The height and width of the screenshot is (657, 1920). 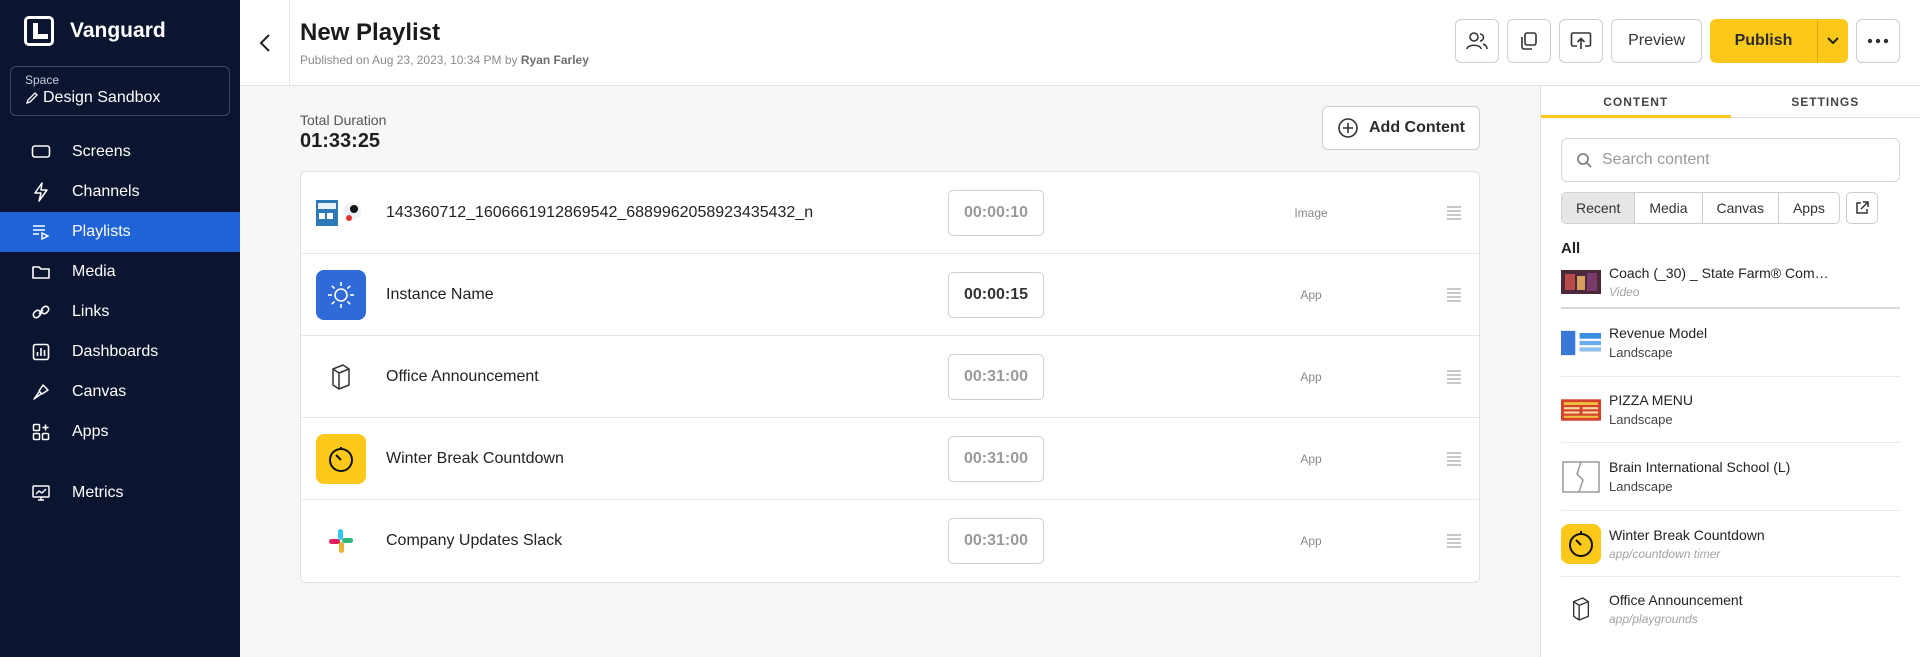 I want to click on nav-item-screens: Screens, so click(x=120, y=152).